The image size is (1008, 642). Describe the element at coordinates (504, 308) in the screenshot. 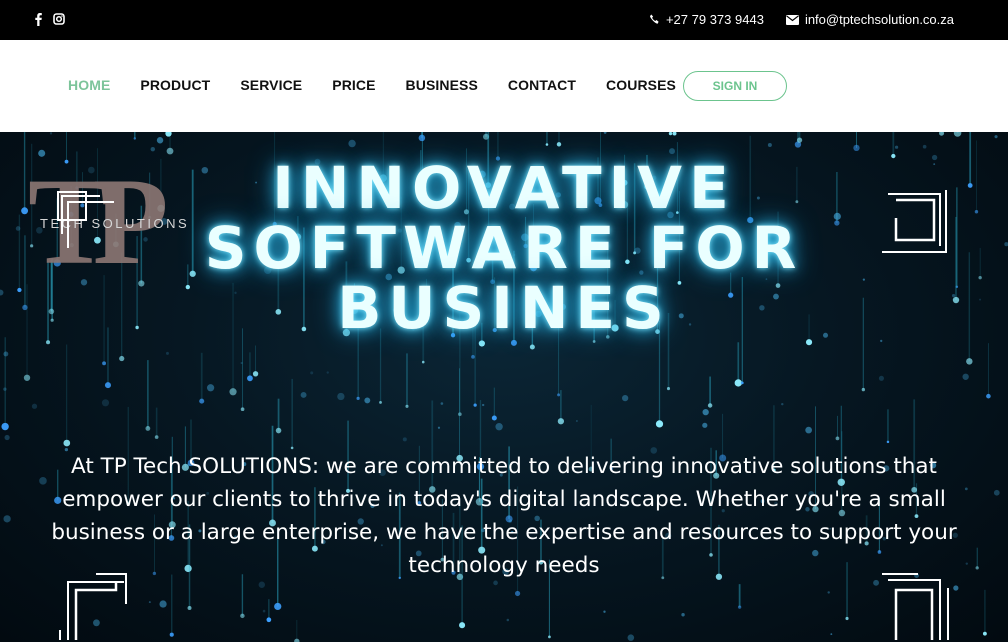

I see `headline-line-3: BUSINES` at that location.